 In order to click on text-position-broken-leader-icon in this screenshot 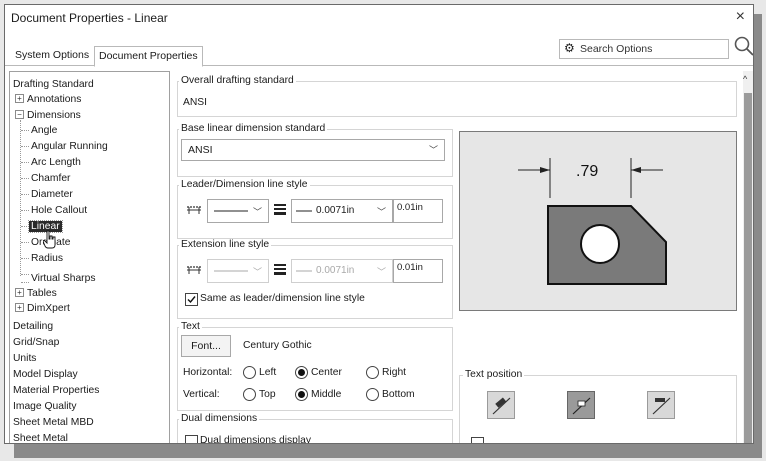, I will do `click(581, 405)`.